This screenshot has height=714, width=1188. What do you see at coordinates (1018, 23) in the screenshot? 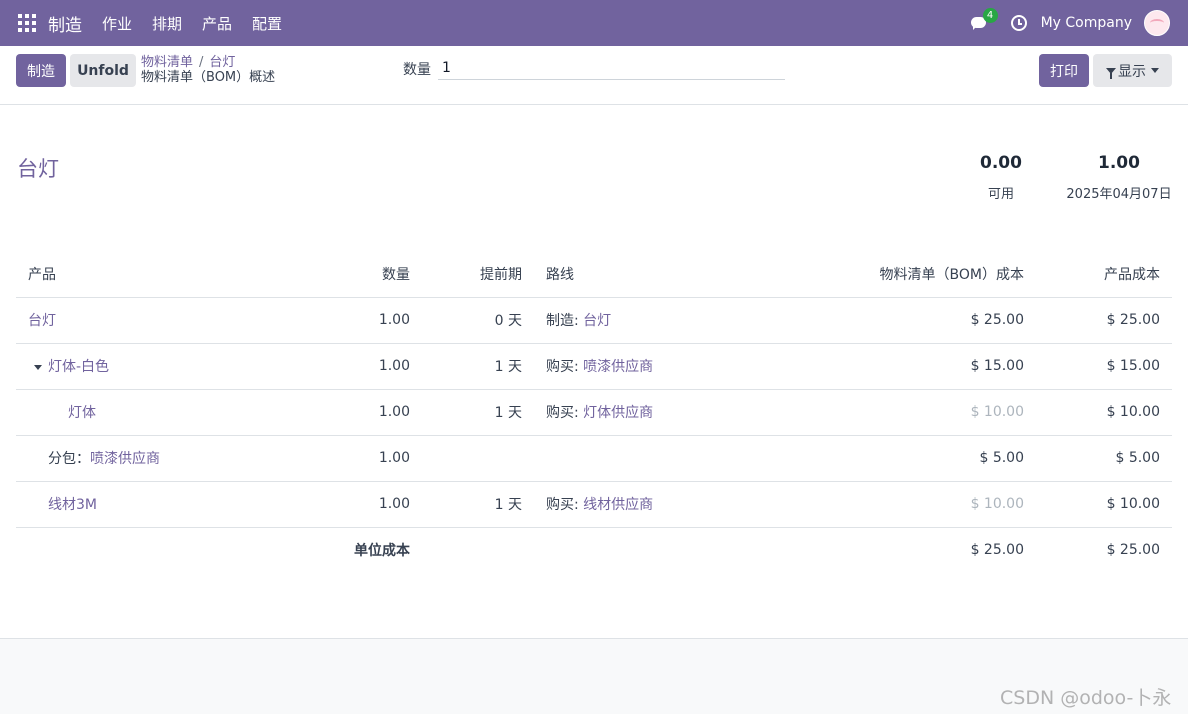
I see `activity-clock-icon` at bounding box center [1018, 23].